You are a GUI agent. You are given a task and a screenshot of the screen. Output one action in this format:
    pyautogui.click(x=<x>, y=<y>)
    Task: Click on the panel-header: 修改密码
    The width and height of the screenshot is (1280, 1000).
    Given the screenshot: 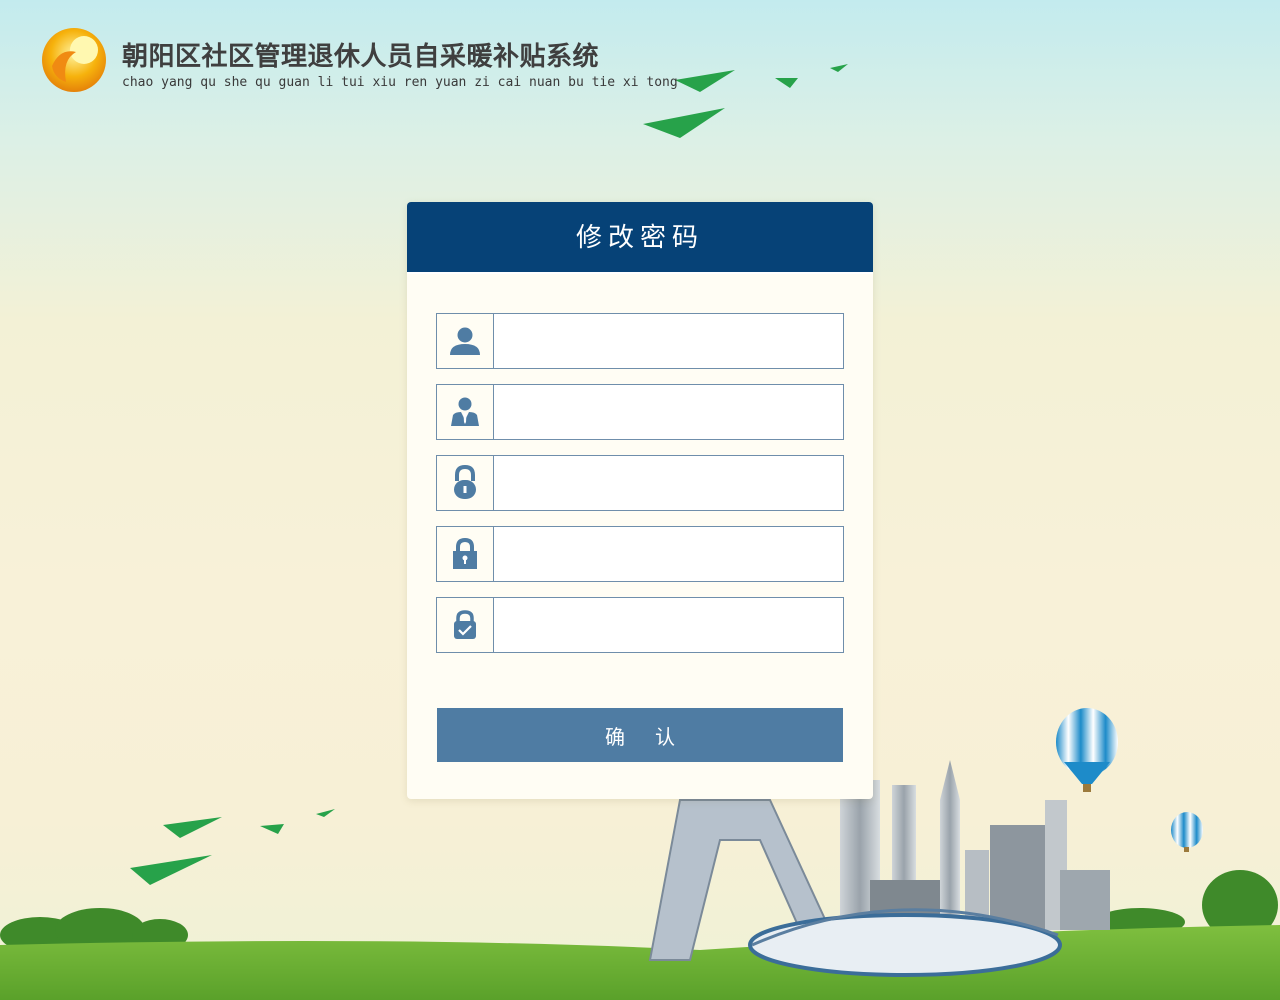 What is the action you would take?
    pyautogui.click(x=640, y=238)
    